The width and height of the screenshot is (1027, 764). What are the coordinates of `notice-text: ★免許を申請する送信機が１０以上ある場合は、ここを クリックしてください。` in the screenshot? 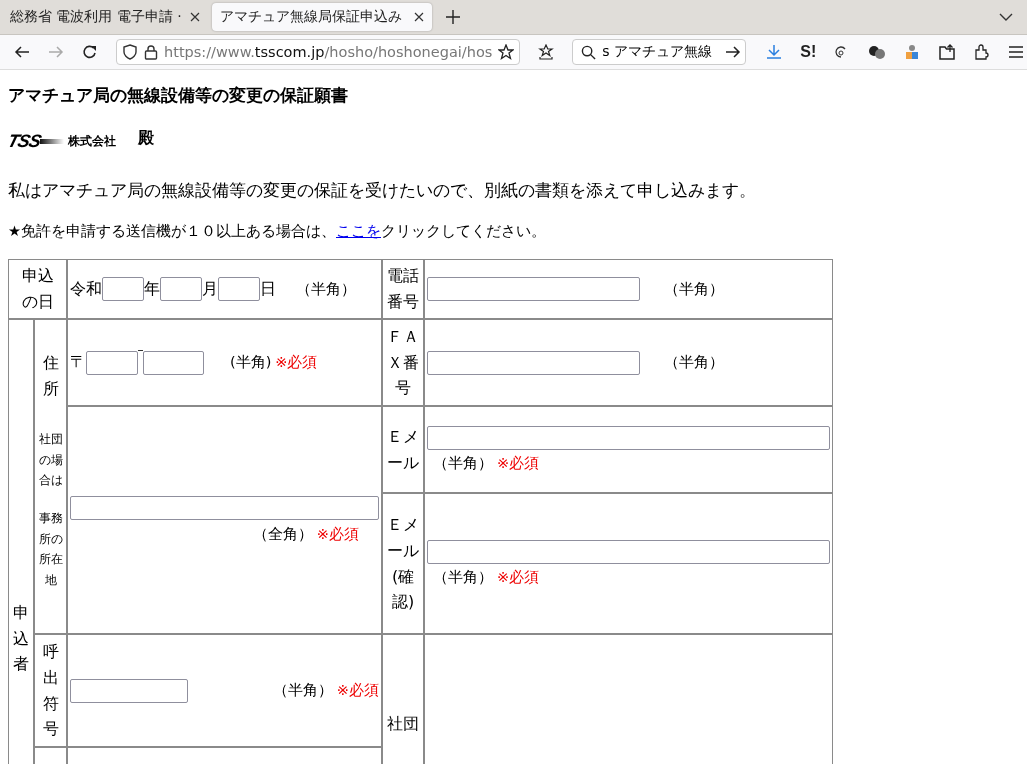 It's located at (277, 231).